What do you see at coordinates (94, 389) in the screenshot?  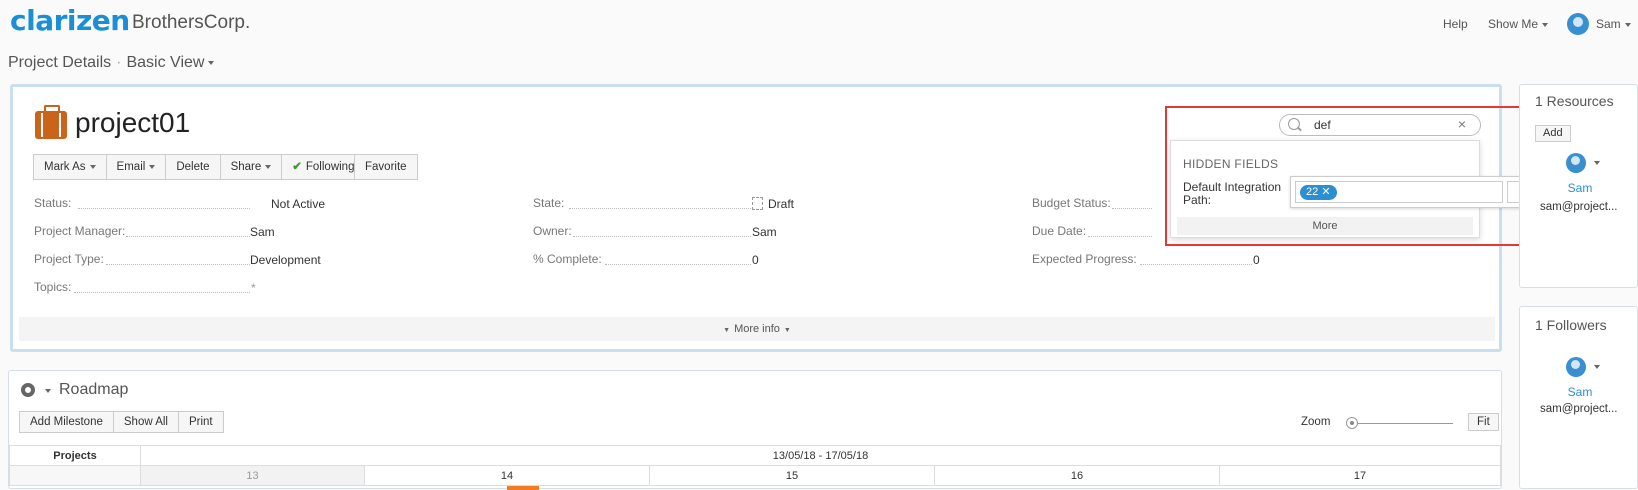 I see `roadmap-title: Roadmap` at bounding box center [94, 389].